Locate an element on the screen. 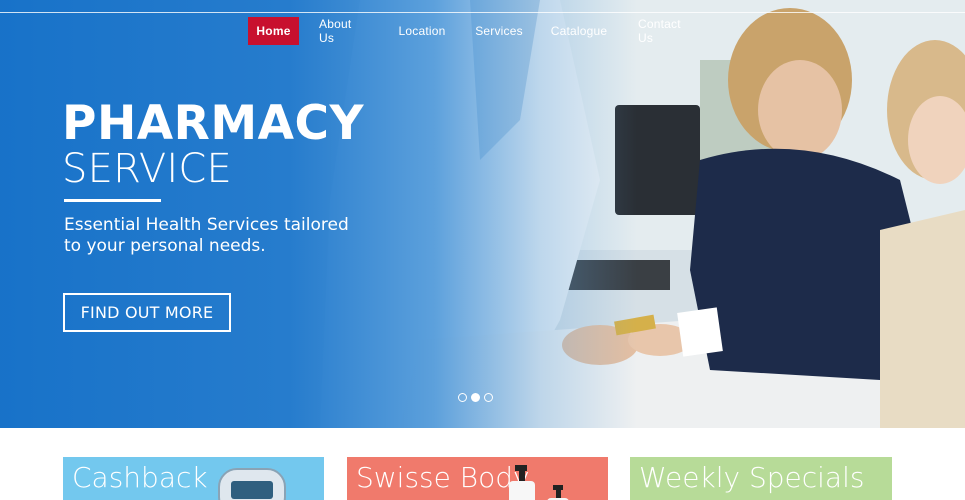  nav-services: Services is located at coordinates (498, 31).